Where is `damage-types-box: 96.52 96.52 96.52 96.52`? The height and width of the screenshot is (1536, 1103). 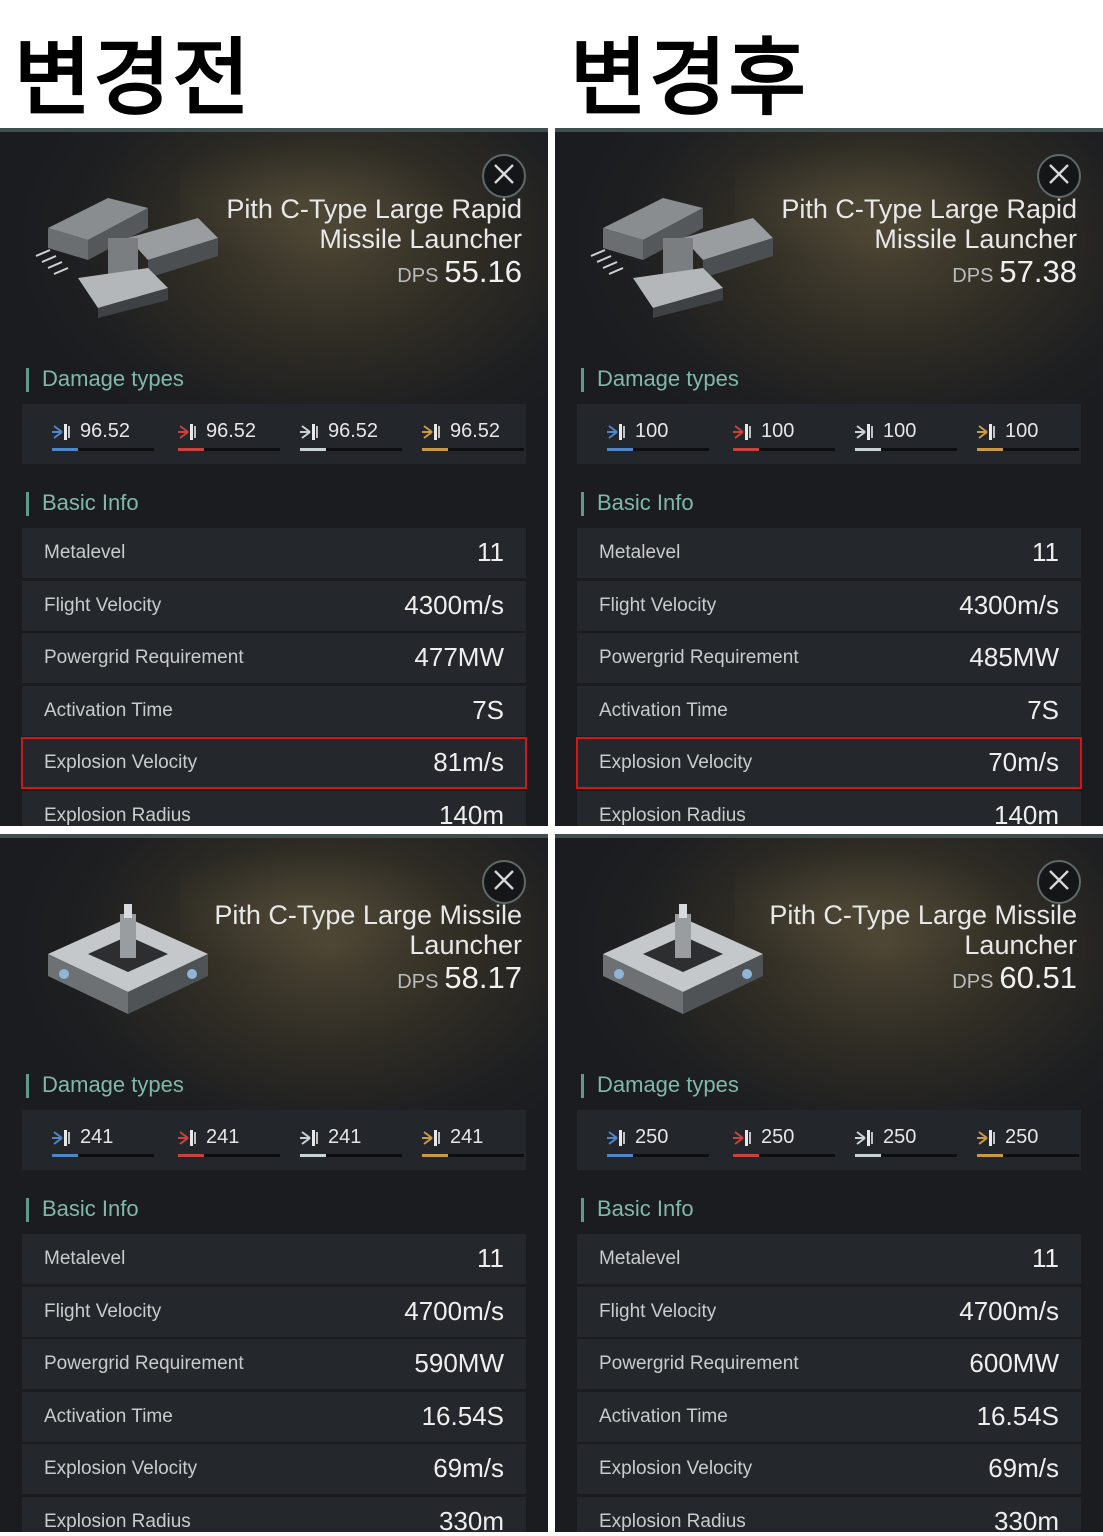 damage-types-box: 96.52 96.52 96.52 96.52 is located at coordinates (274, 434).